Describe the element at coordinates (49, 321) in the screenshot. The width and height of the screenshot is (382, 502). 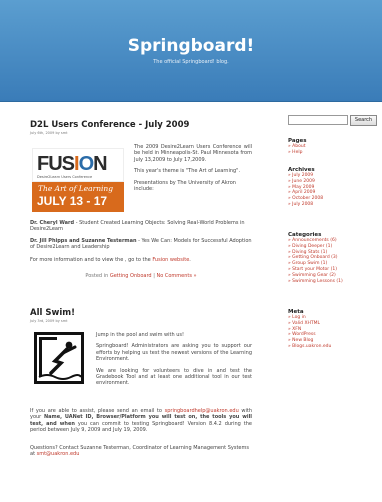
I see `post-date: July 3rd, 2009 by smt` at that location.